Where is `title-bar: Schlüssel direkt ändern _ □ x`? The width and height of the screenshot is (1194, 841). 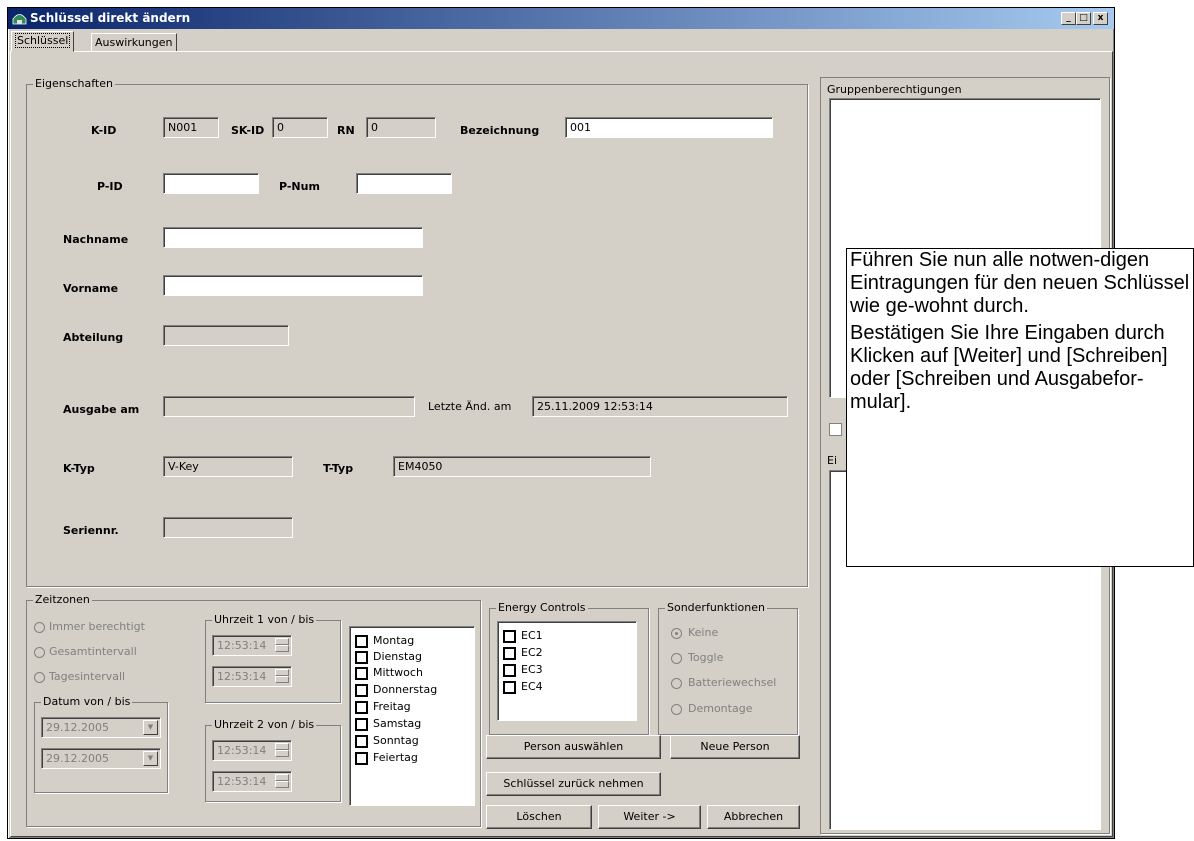 title-bar: Schlüssel direkt ändern _ □ x is located at coordinates (561, 18).